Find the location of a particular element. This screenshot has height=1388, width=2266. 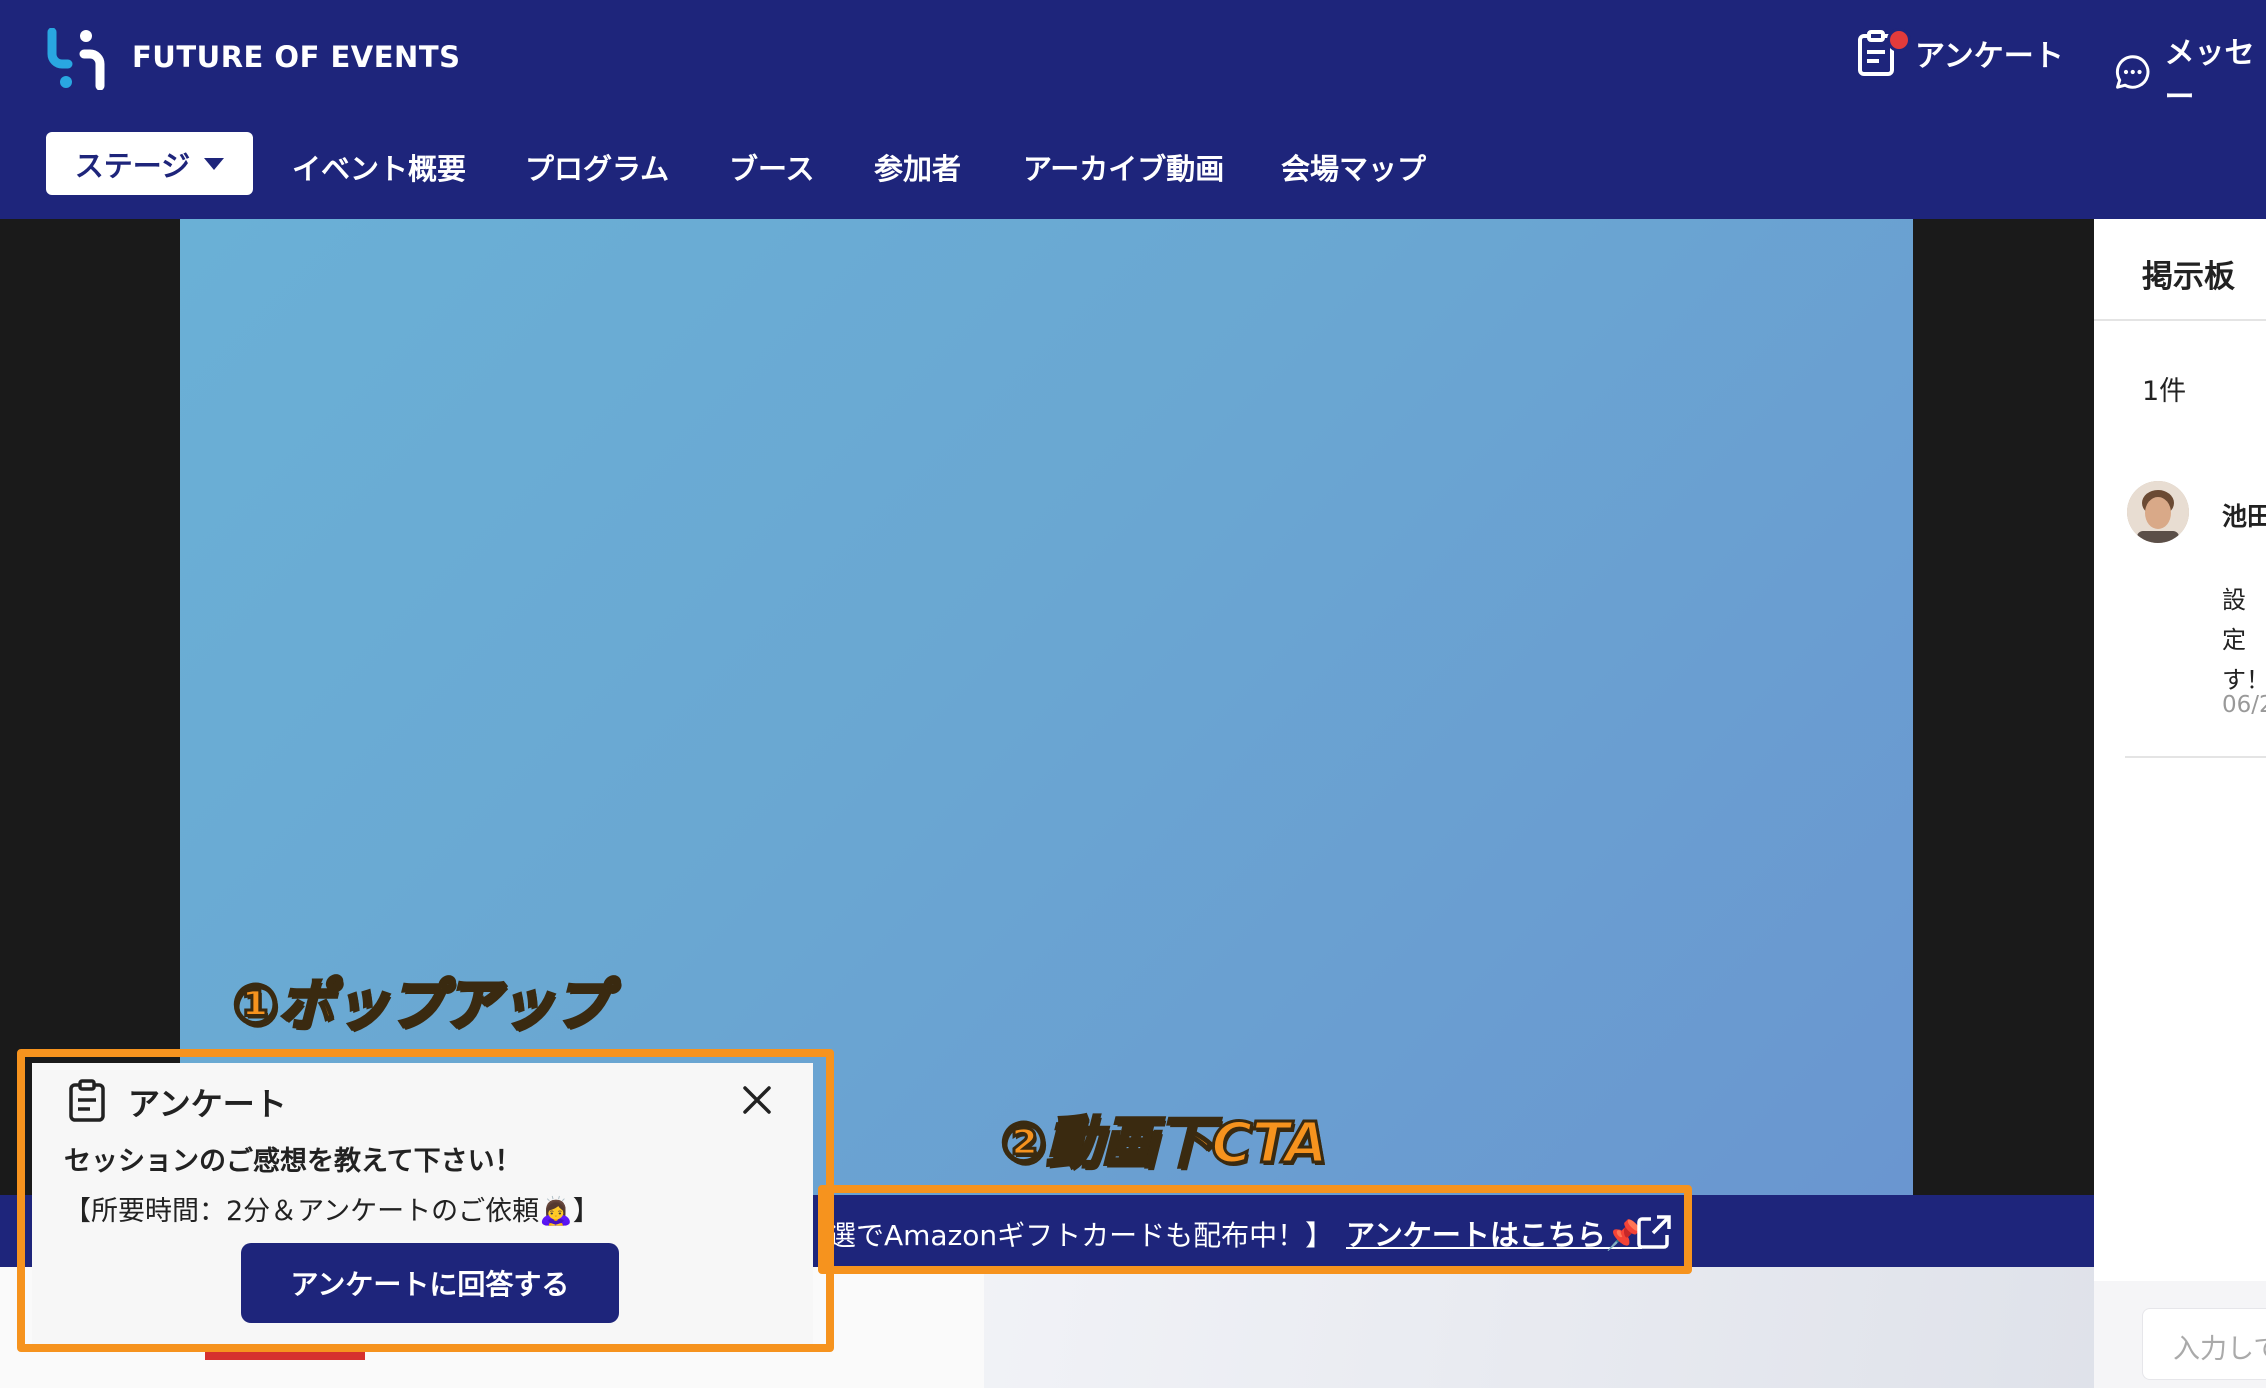

stage-dropdown-label: ステージ is located at coordinates (132, 165).